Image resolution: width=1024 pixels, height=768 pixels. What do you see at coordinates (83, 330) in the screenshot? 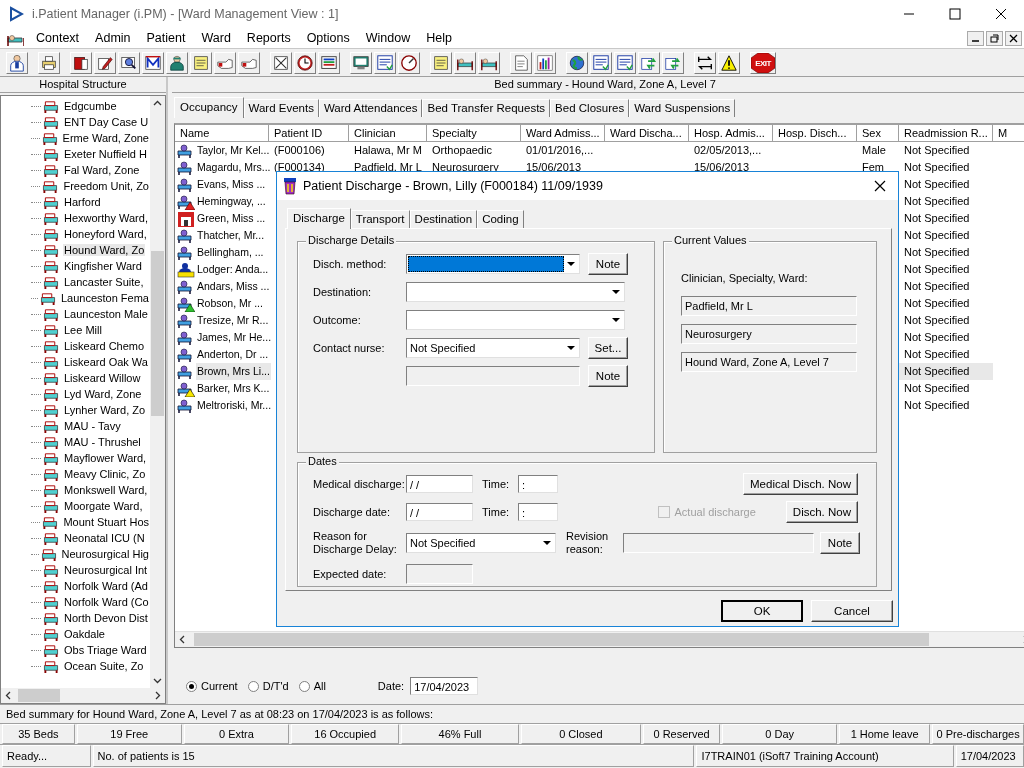
I see `tree-item: Lee Mill` at bounding box center [83, 330].